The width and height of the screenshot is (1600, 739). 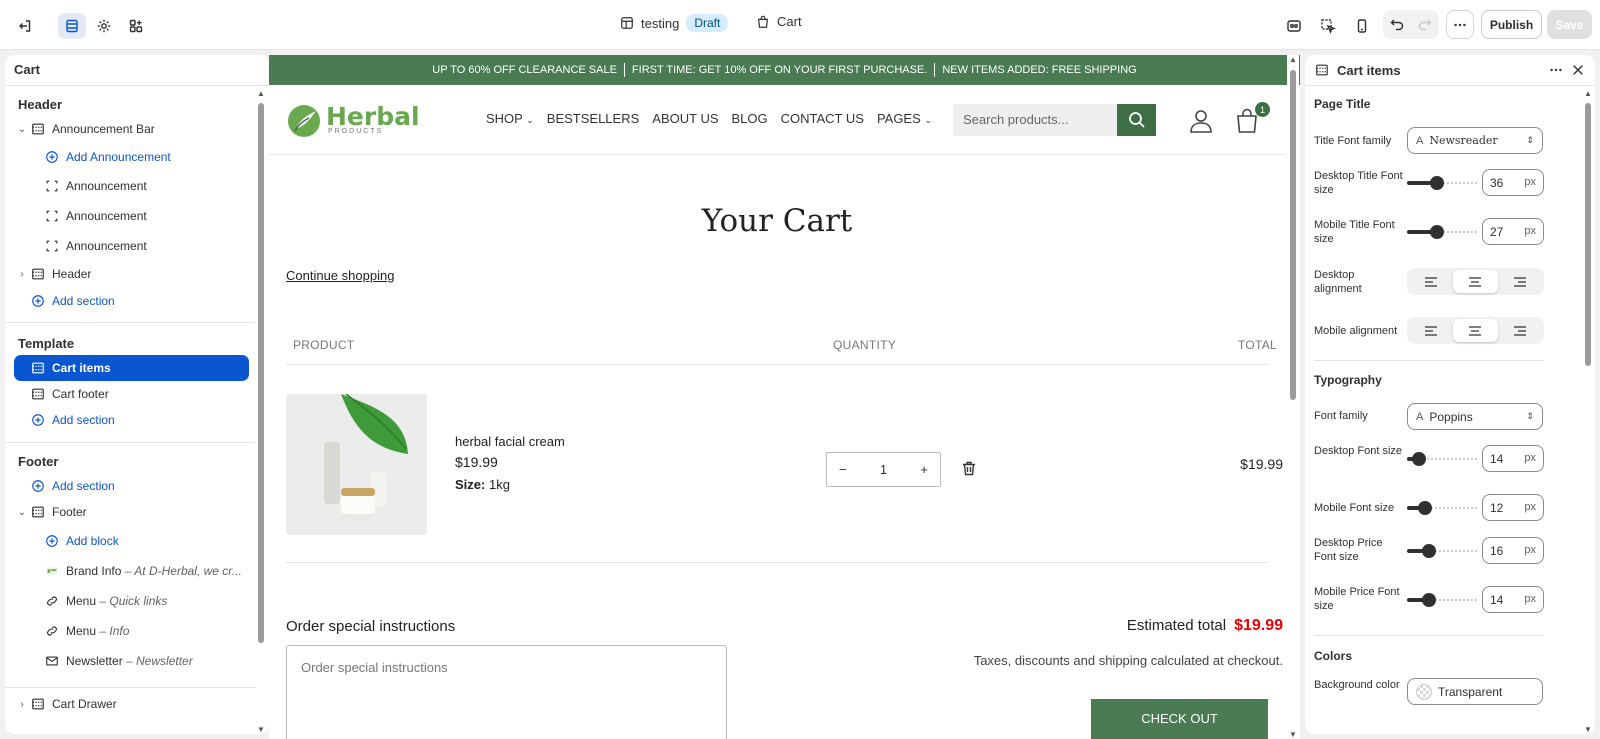 What do you see at coordinates (779, 21) in the screenshot?
I see `page-selector: Cart` at bounding box center [779, 21].